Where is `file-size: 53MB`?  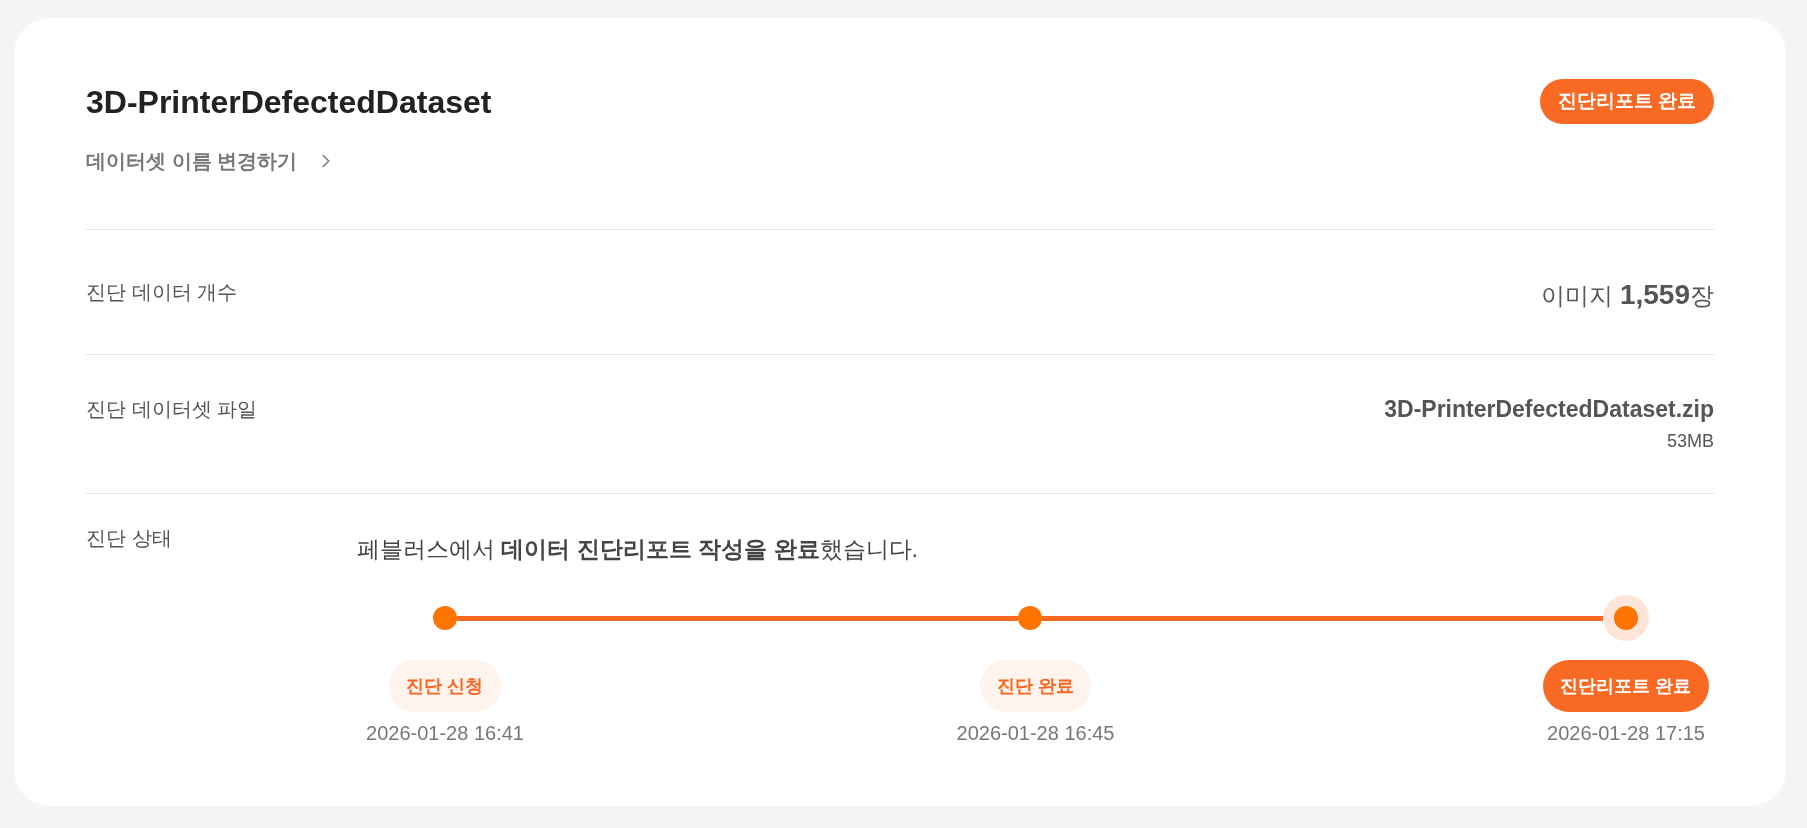 file-size: 53MB is located at coordinates (1690, 441).